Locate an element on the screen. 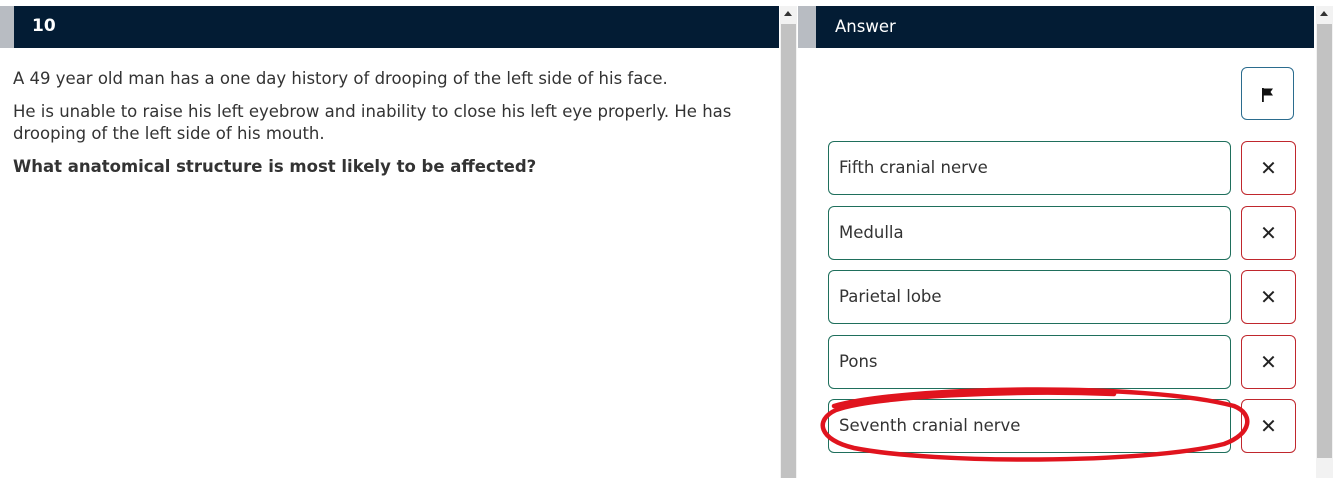 Image resolution: width=1334 pixels, height=478 pixels. flag-question-button is located at coordinates (1267, 93).